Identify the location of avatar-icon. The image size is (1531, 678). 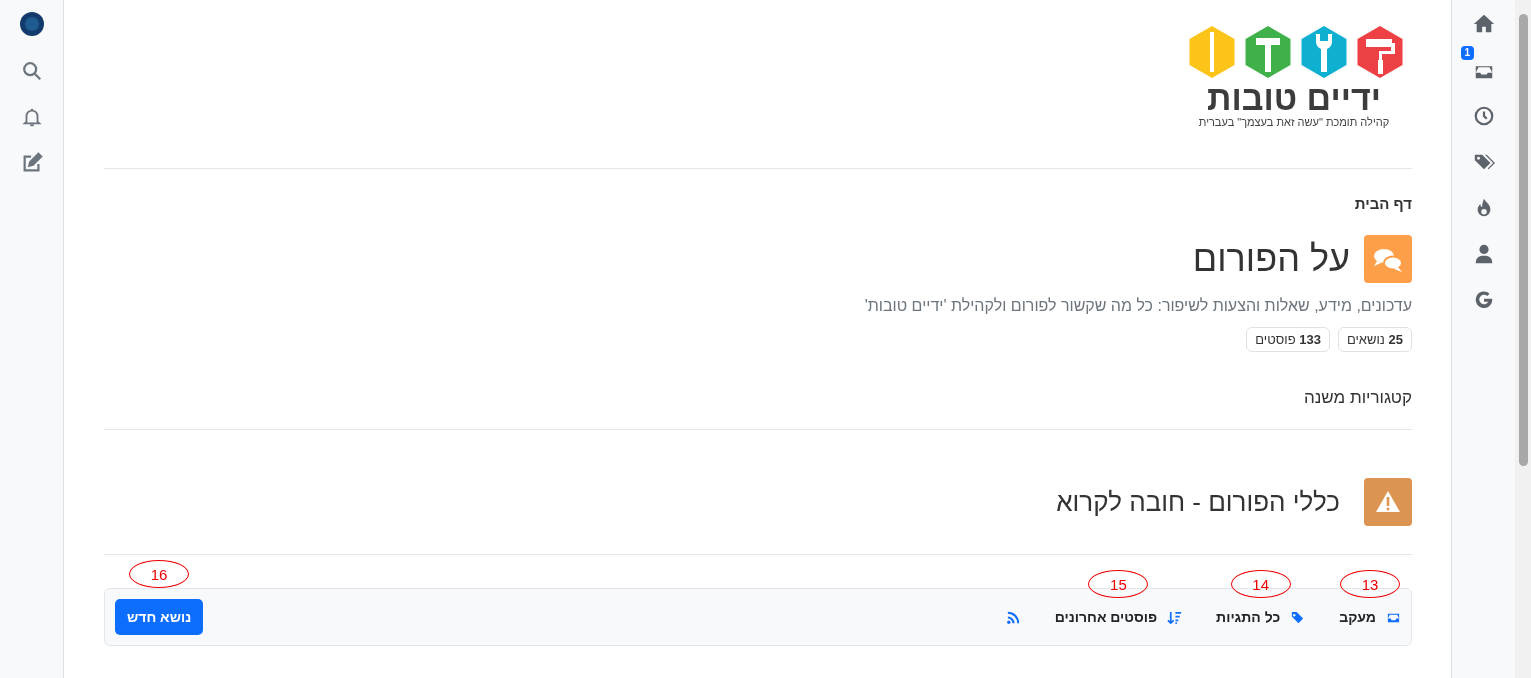
(31, 24).